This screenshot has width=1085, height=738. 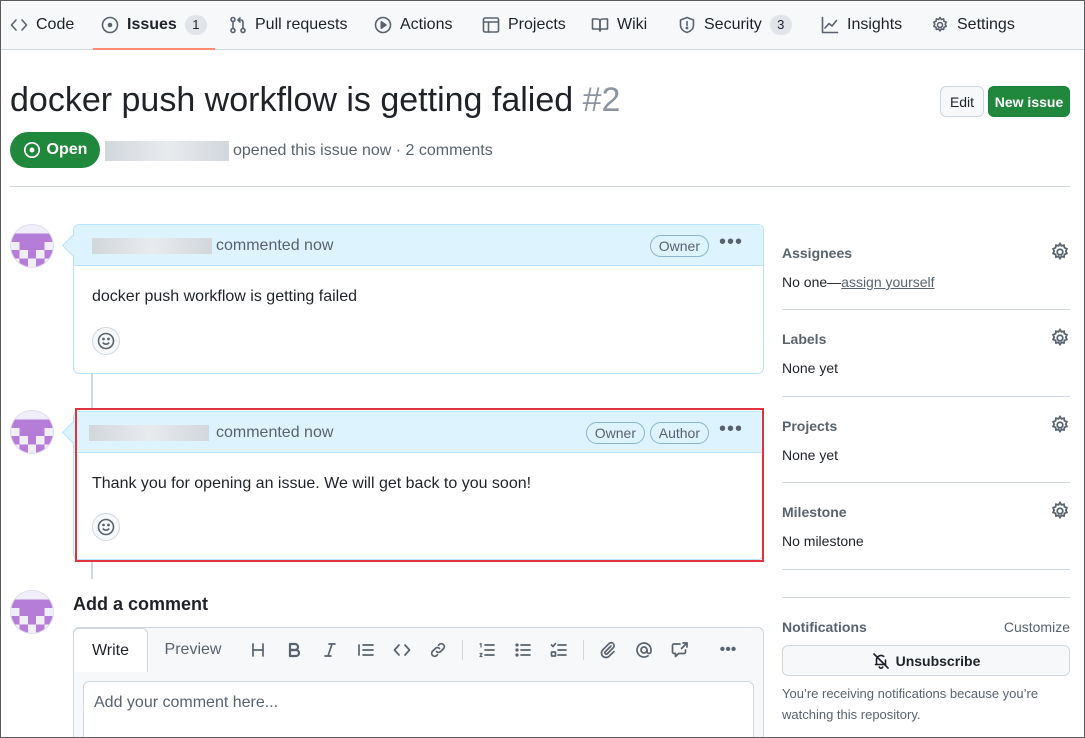 What do you see at coordinates (926, 266) in the screenshot?
I see `sidebar-assignees: Assignees No one—assign yourself` at bounding box center [926, 266].